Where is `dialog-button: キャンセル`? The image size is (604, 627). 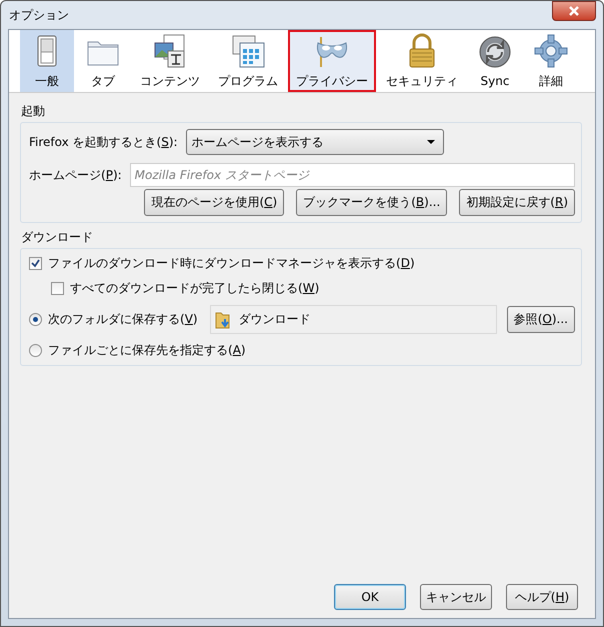
dialog-button: キャンセル is located at coordinates (456, 597).